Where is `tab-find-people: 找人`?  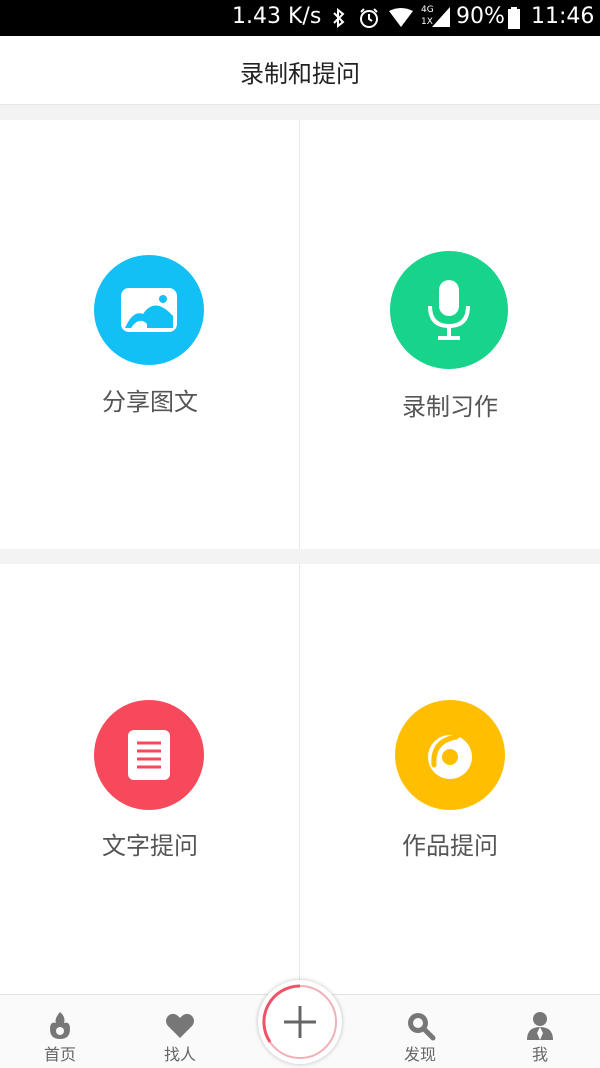
tab-find-people: 找人 is located at coordinates (180, 1031).